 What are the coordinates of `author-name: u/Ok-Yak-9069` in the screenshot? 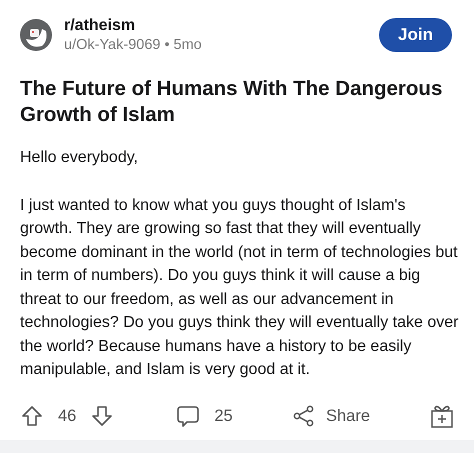 It's located at (112, 45).